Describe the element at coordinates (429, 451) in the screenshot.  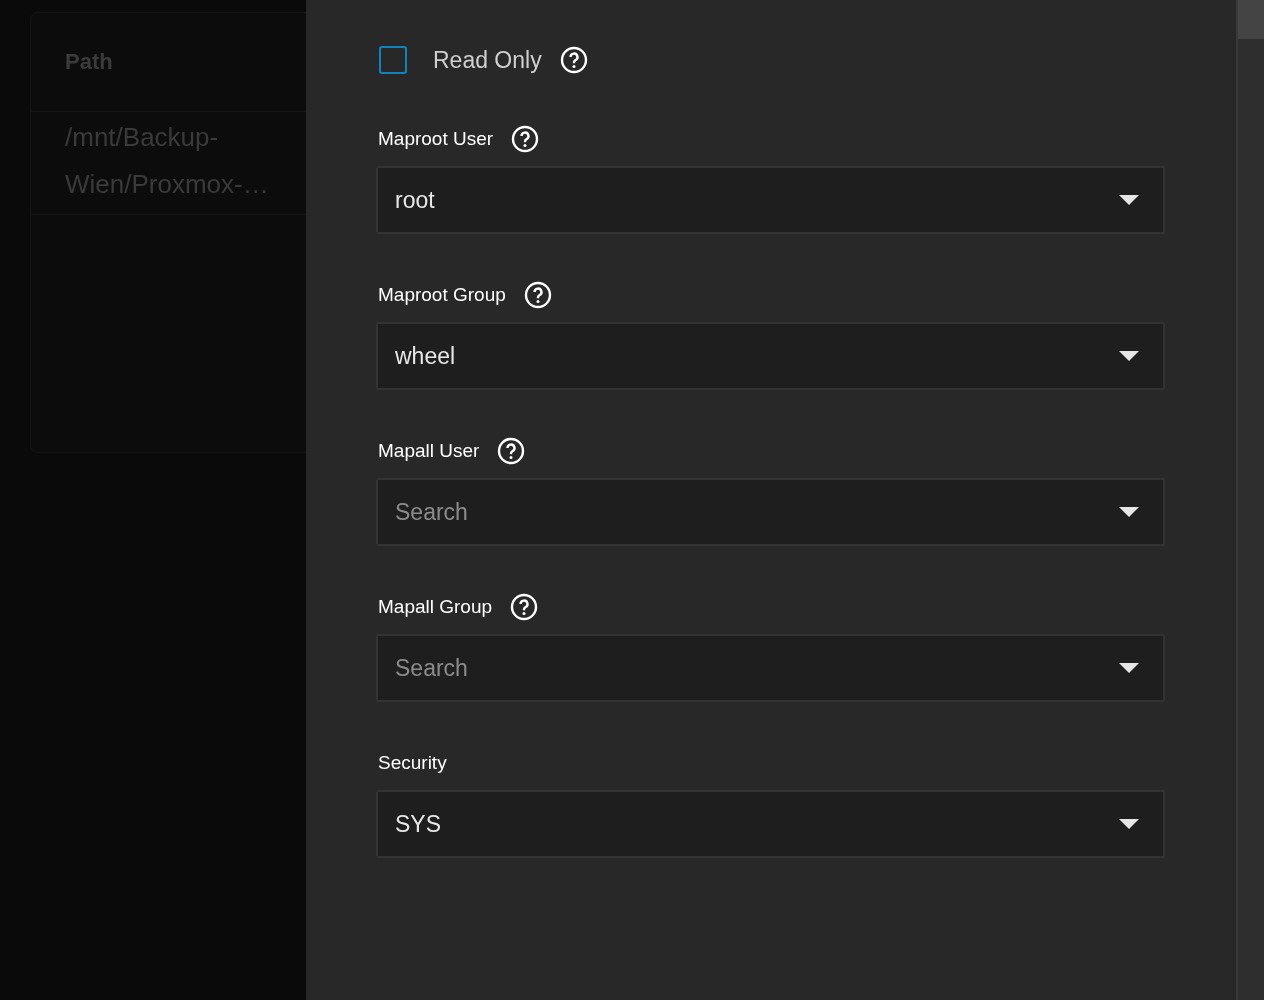
I see `field-label: Mapall User` at that location.